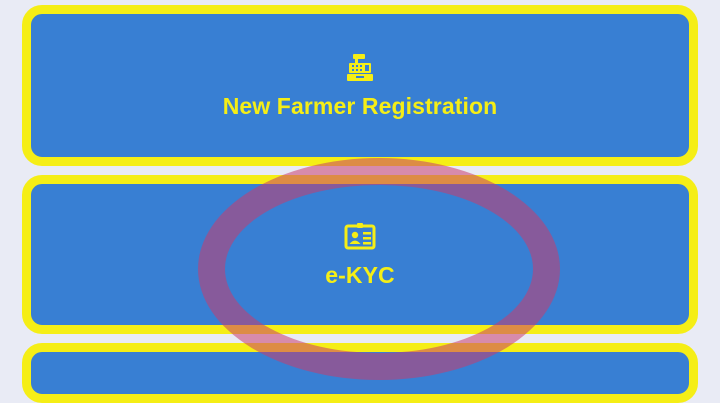 The image size is (720, 403). Describe the element at coordinates (360, 106) in the screenshot. I see `card-label-new-farmer-registration: New Farmer Registration` at that location.